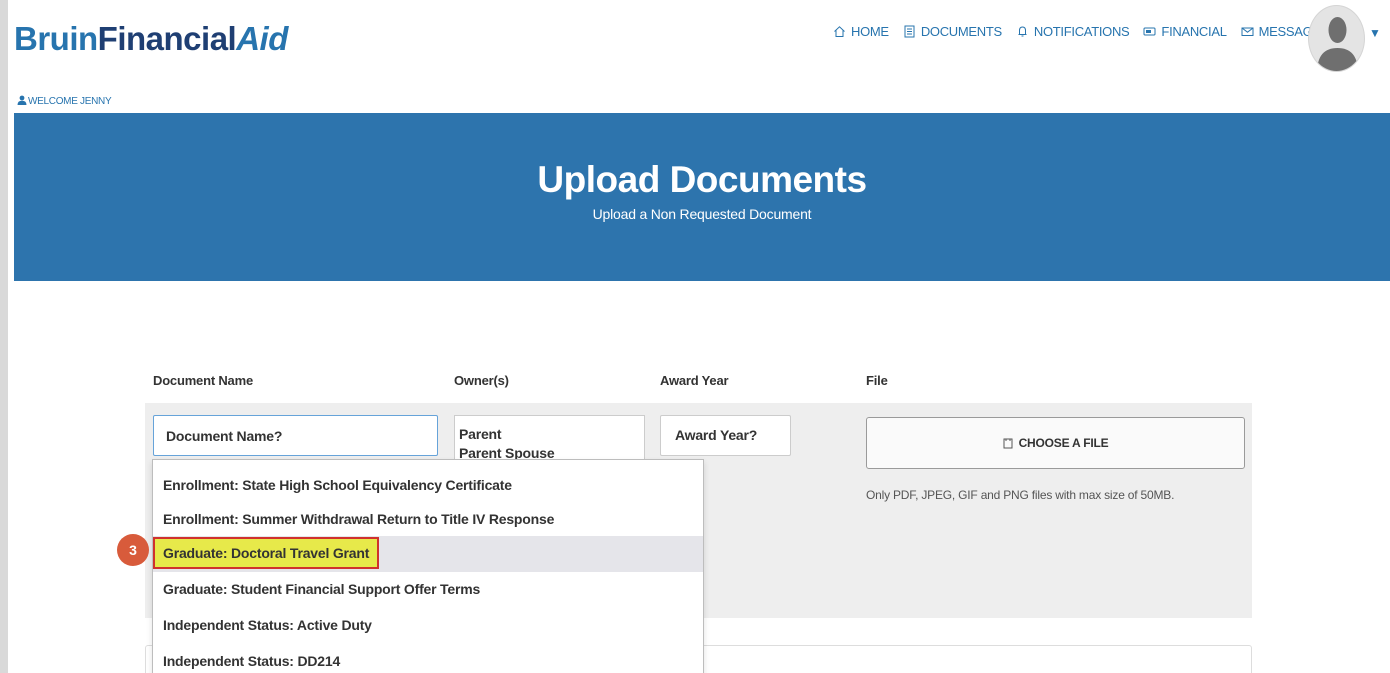 The height and width of the screenshot is (673, 1390). What do you see at coordinates (702, 179) in the screenshot?
I see `page-title: Upload Documents` at bounding box center [702, 179].